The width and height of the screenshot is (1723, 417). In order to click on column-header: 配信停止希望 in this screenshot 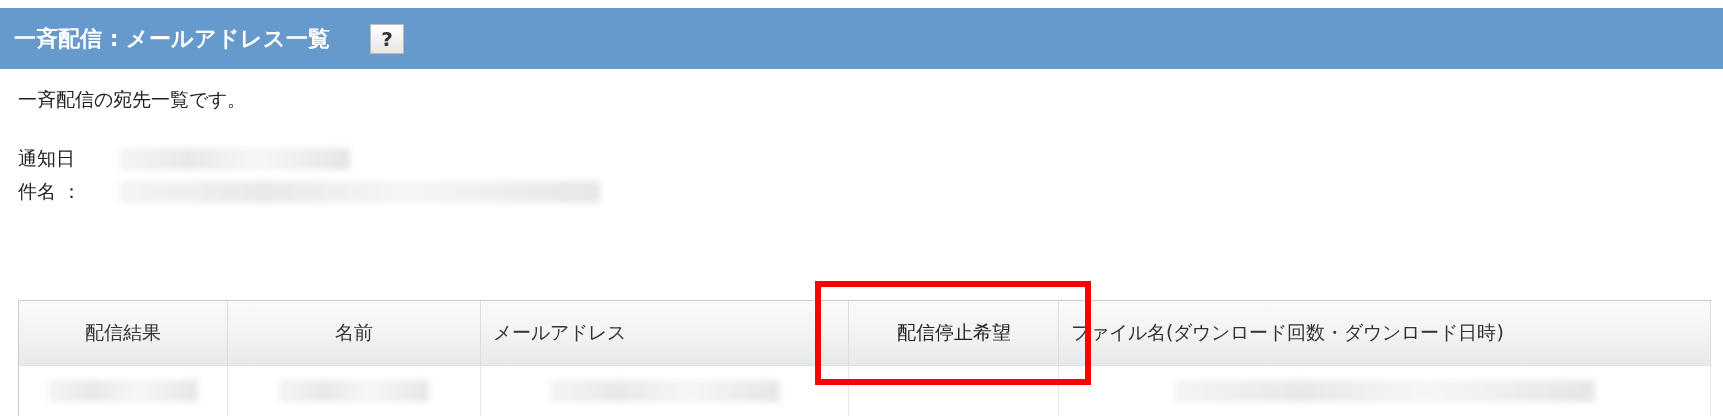, I will do `click(954, 333)`.